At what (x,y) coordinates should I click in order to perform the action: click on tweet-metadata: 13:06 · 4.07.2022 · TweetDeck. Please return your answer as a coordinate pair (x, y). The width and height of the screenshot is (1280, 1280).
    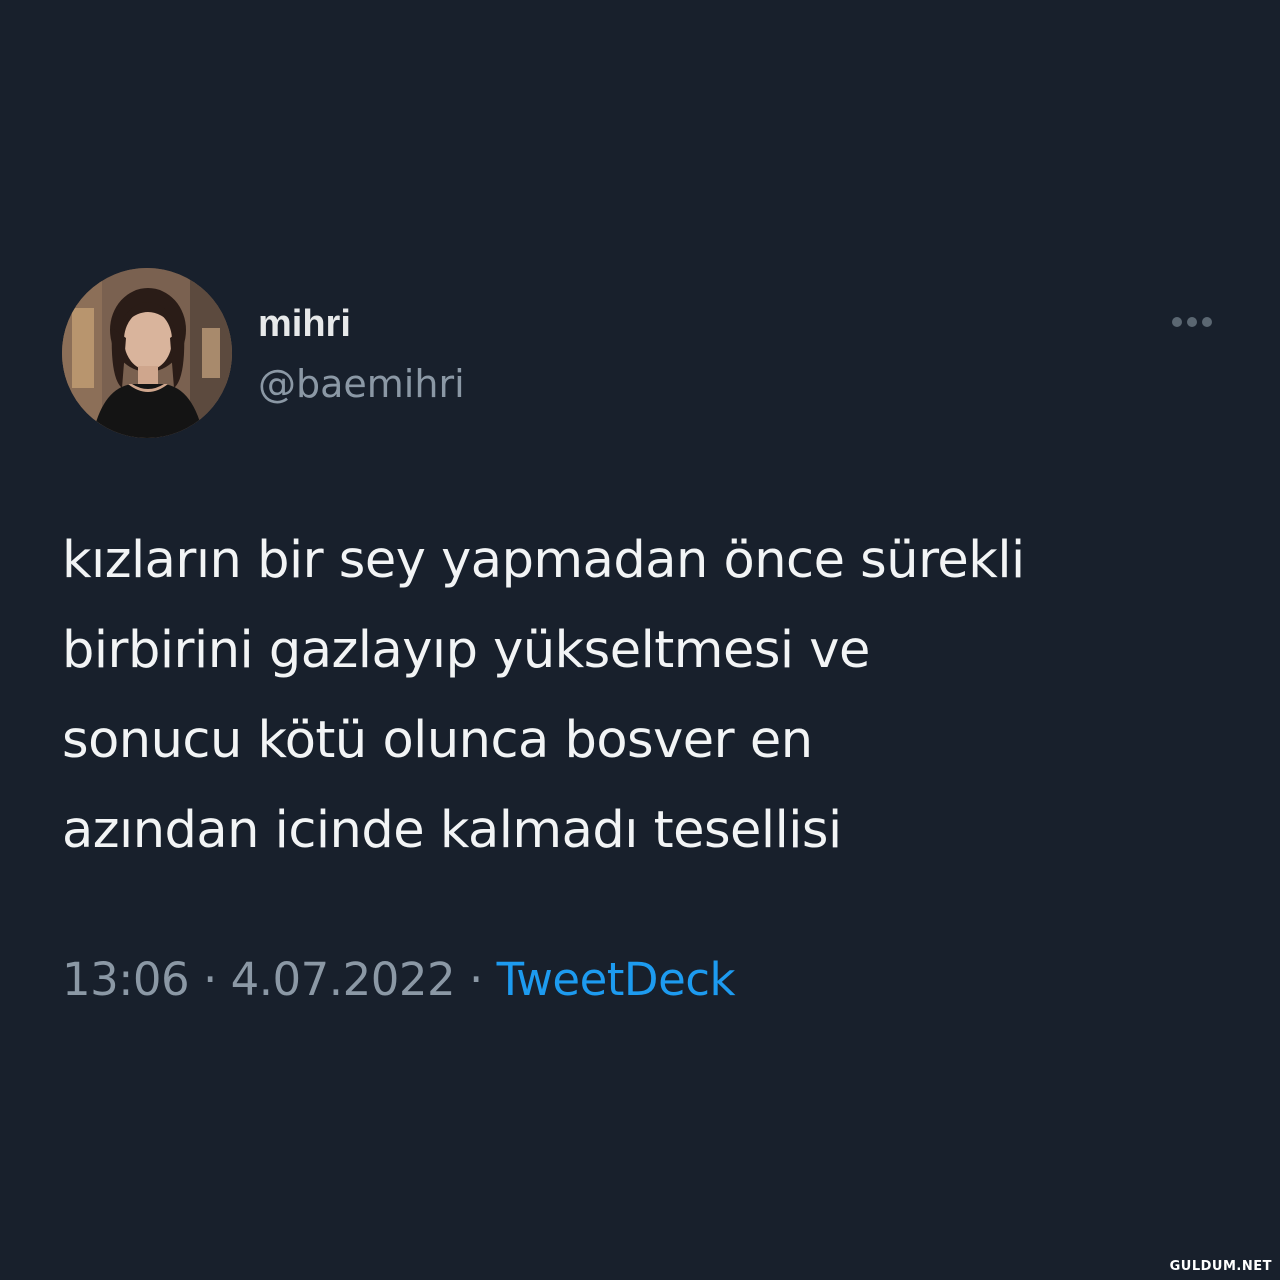
    Looking at the image, I should click on (399, 980).